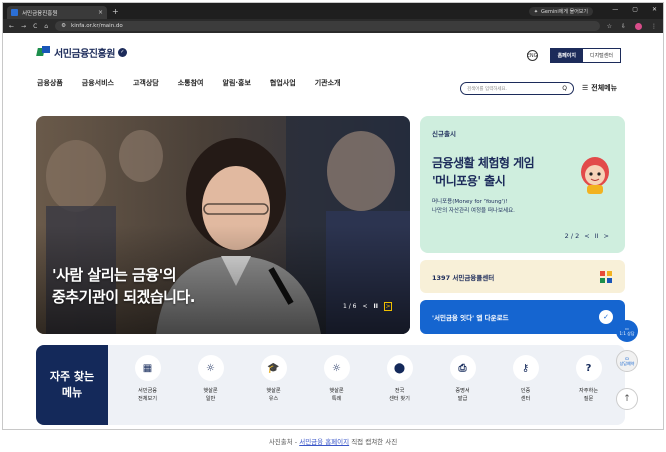 The width and height of the screenshot is (666, 452). I want to click on logo-mark-icon, so click(43, 52).